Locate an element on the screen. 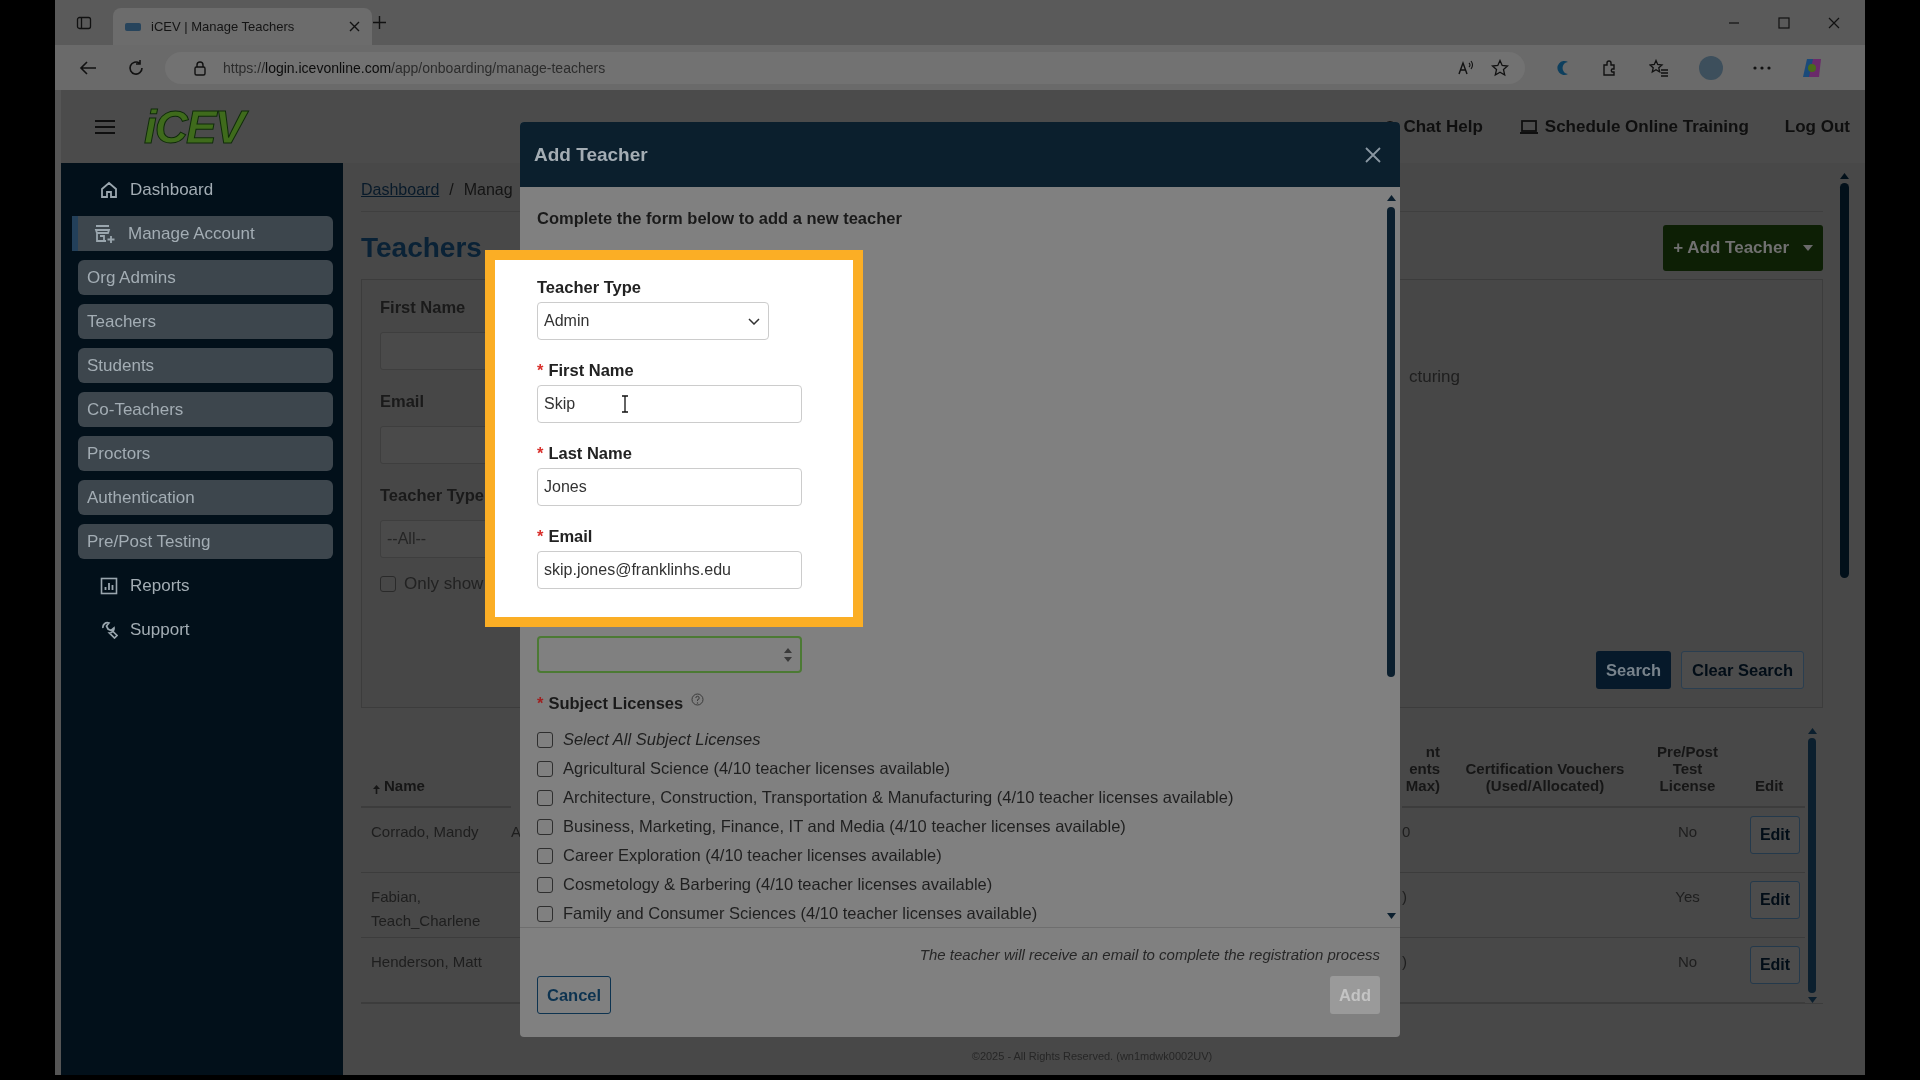 This screenshot has height=1080, width=1920. sidebar-item: Students is located at coordinates (205, 365).